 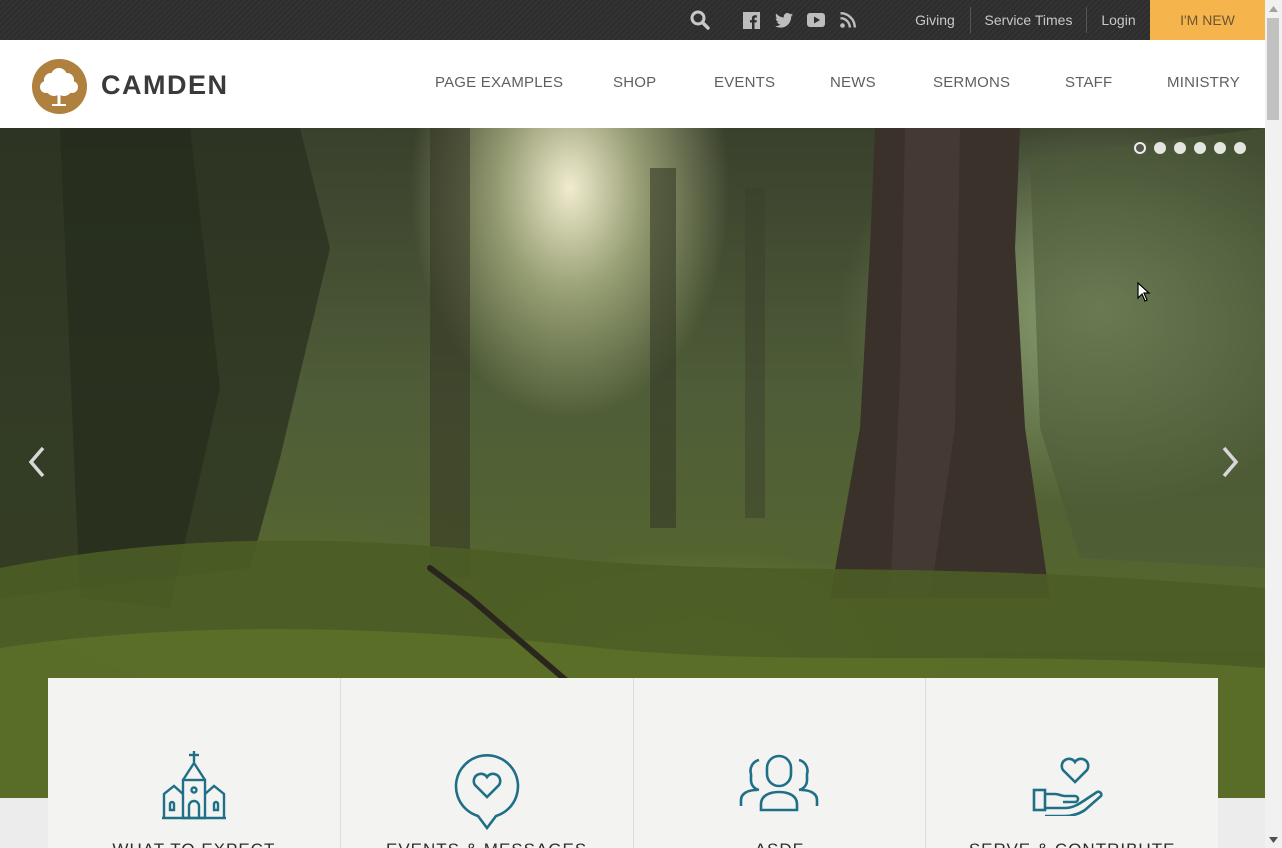 I want to click on nav-news: NEWS, so click(x=853, y=84).